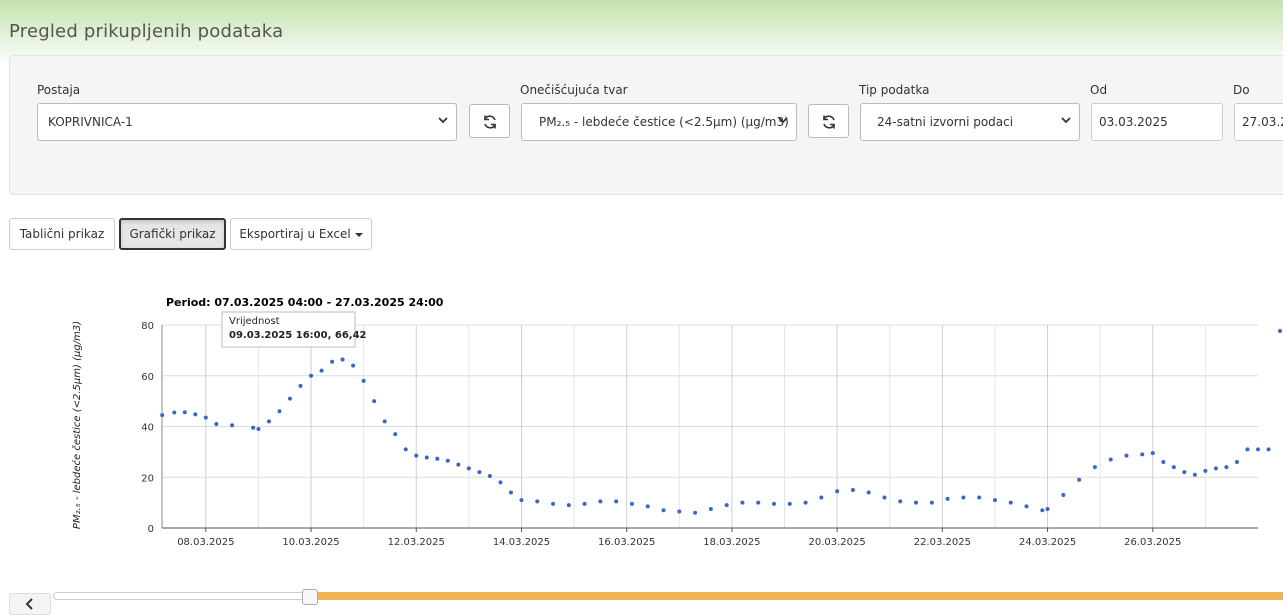 The image size is (1283, 615). What do you see at coordinates (828, 121) in the screenshot?
I see `pollutant-refresh-button` at bounding box center [828, 121].